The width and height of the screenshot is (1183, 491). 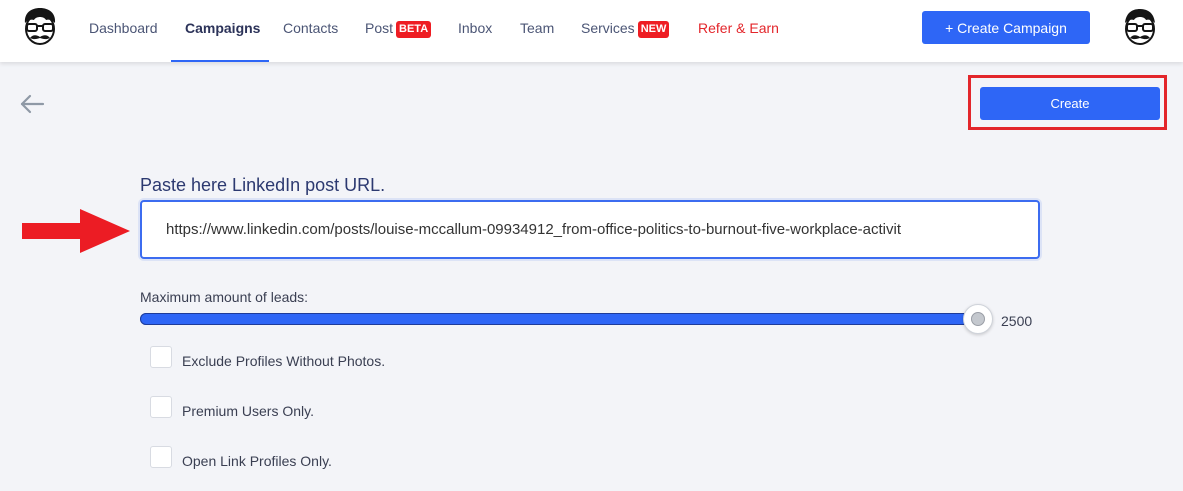 What do you see at coordinates (224, 297) in the screenshot?
I see `max-leads-label: Maximum amount of leads:` at bounding box center [224, 297].